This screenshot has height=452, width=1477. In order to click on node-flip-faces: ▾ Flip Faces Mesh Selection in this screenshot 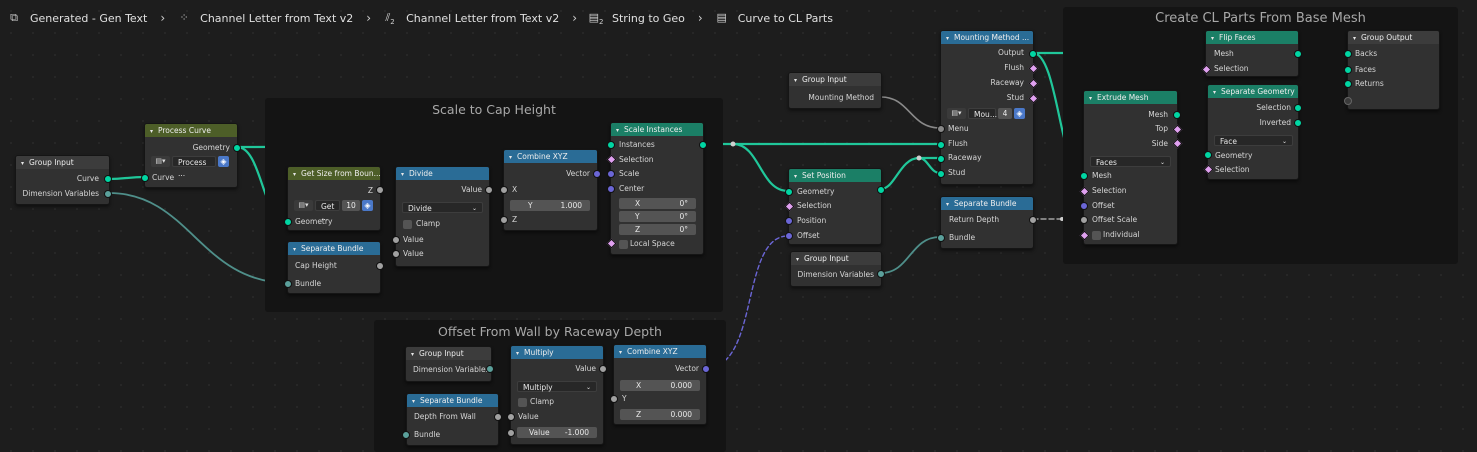, I will do `click(1252, 53)`.